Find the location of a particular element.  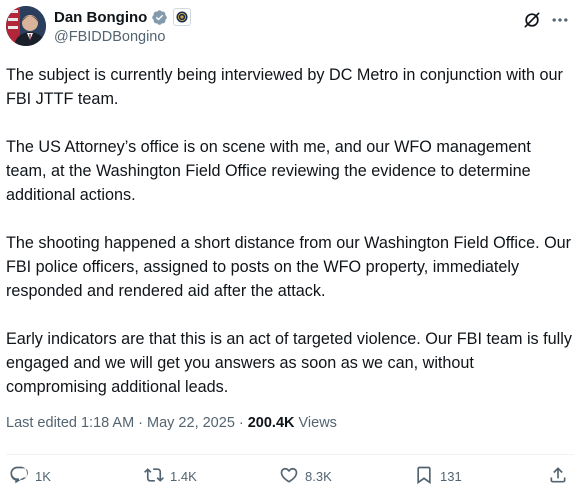

reply-icon is located at coordinates (19, 476).